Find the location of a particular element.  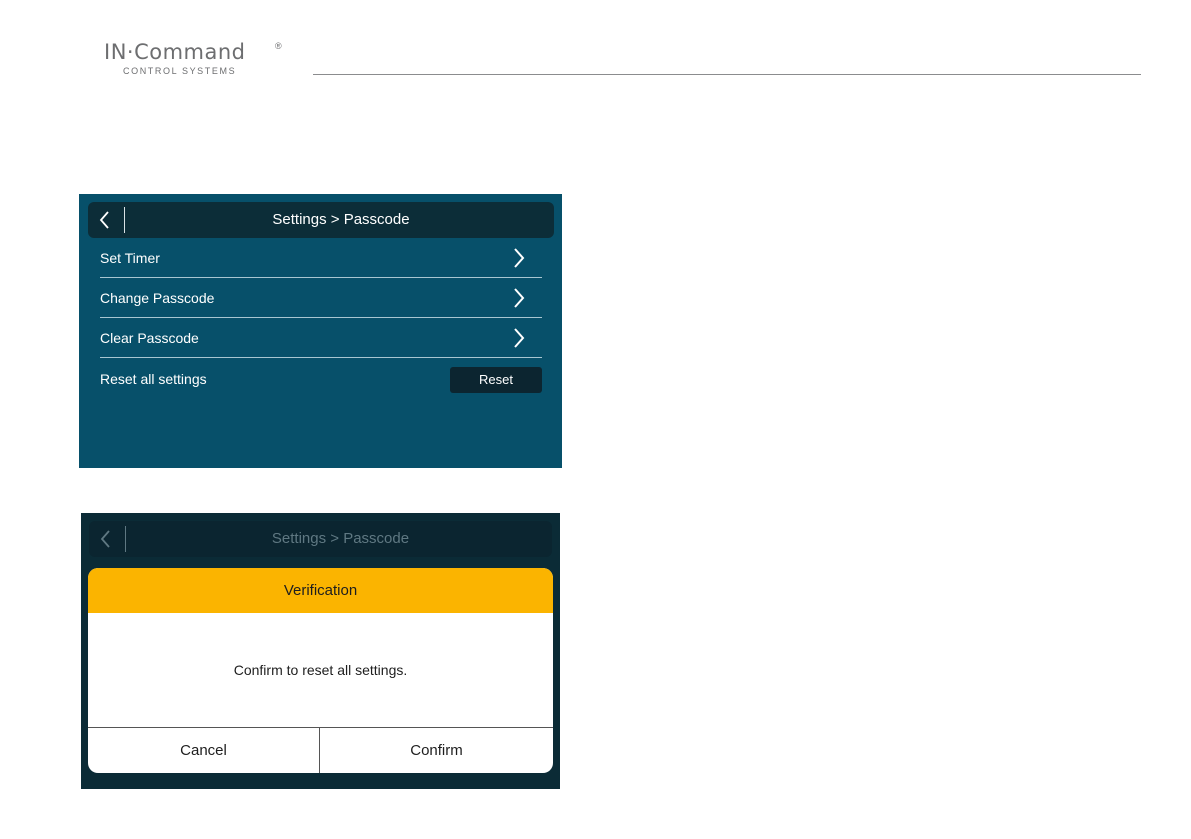

menu-item-label: Reset all settings is located at coordinates (153, 379).